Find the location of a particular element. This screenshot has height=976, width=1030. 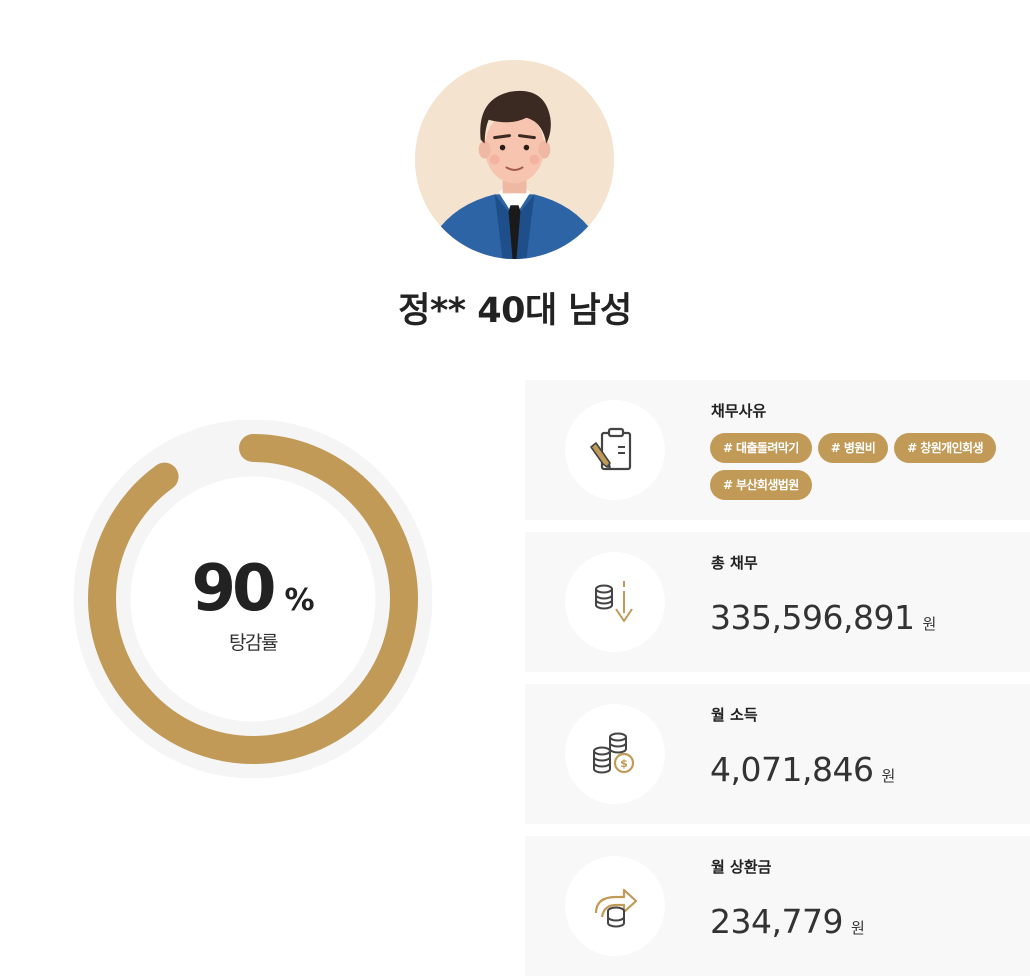

coin-stacks-icon: $ is located at coordinates (615, 754).